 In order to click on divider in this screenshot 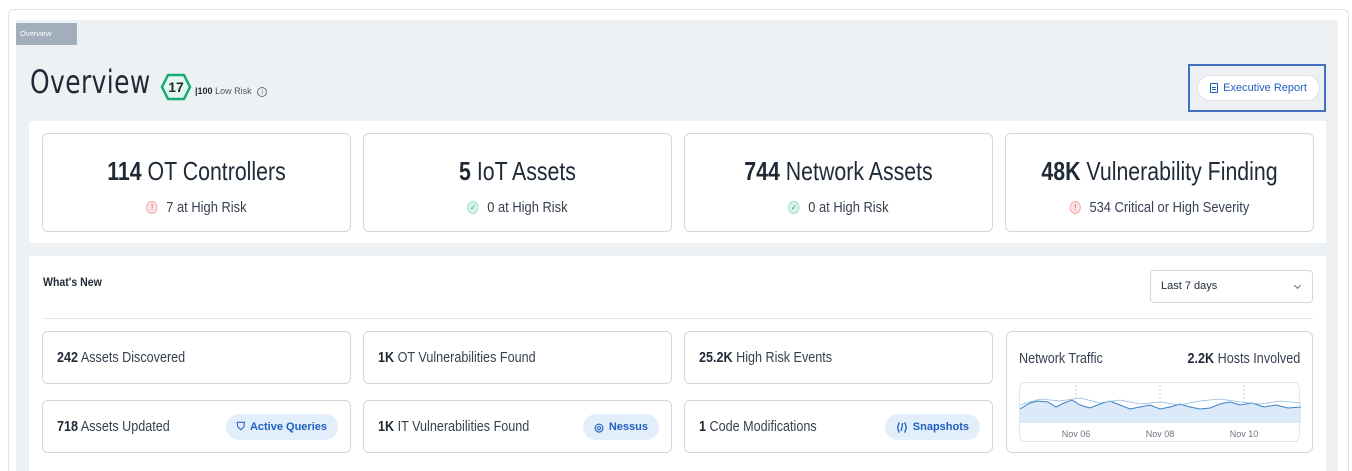, I will do `click(678, 318)`.